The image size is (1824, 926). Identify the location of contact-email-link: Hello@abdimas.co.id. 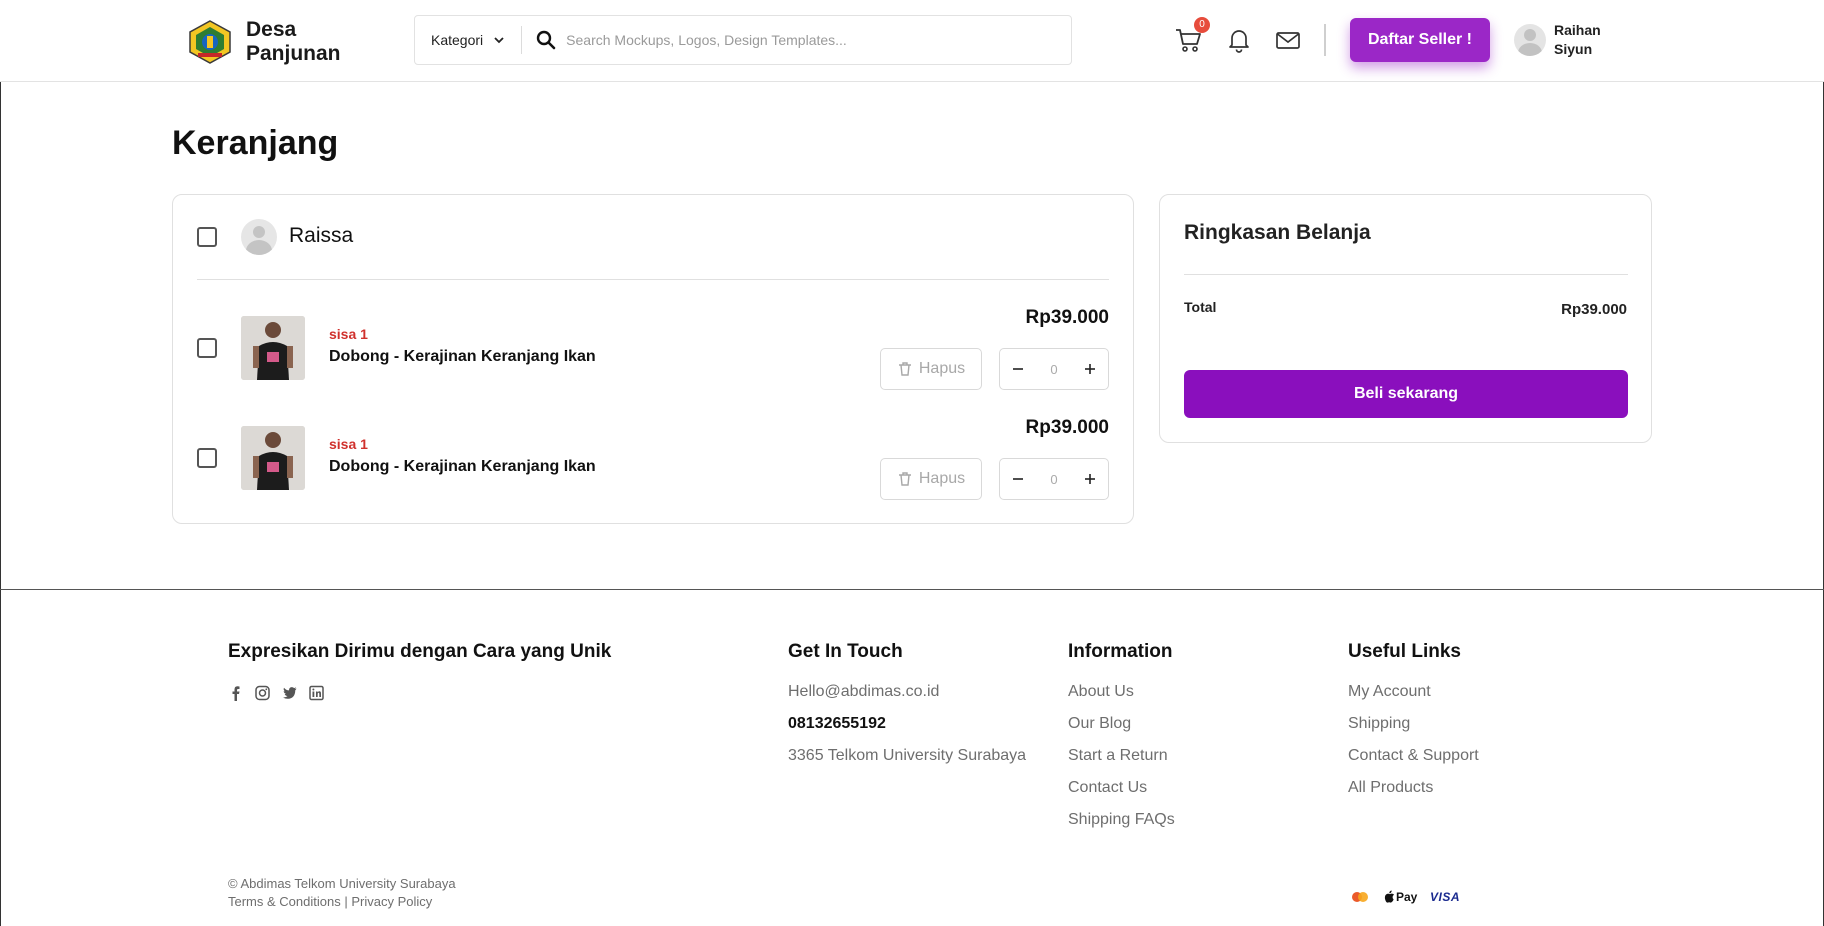
(863, 692).